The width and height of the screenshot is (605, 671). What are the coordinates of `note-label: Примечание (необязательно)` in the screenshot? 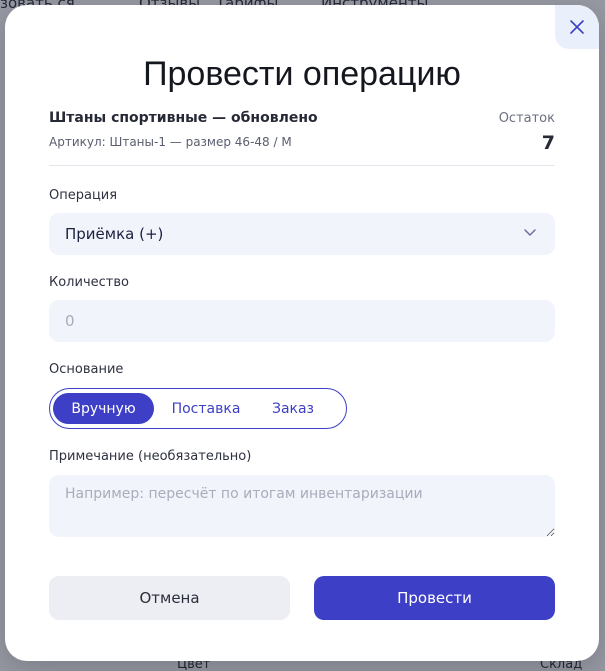 It's located at (150, 456).